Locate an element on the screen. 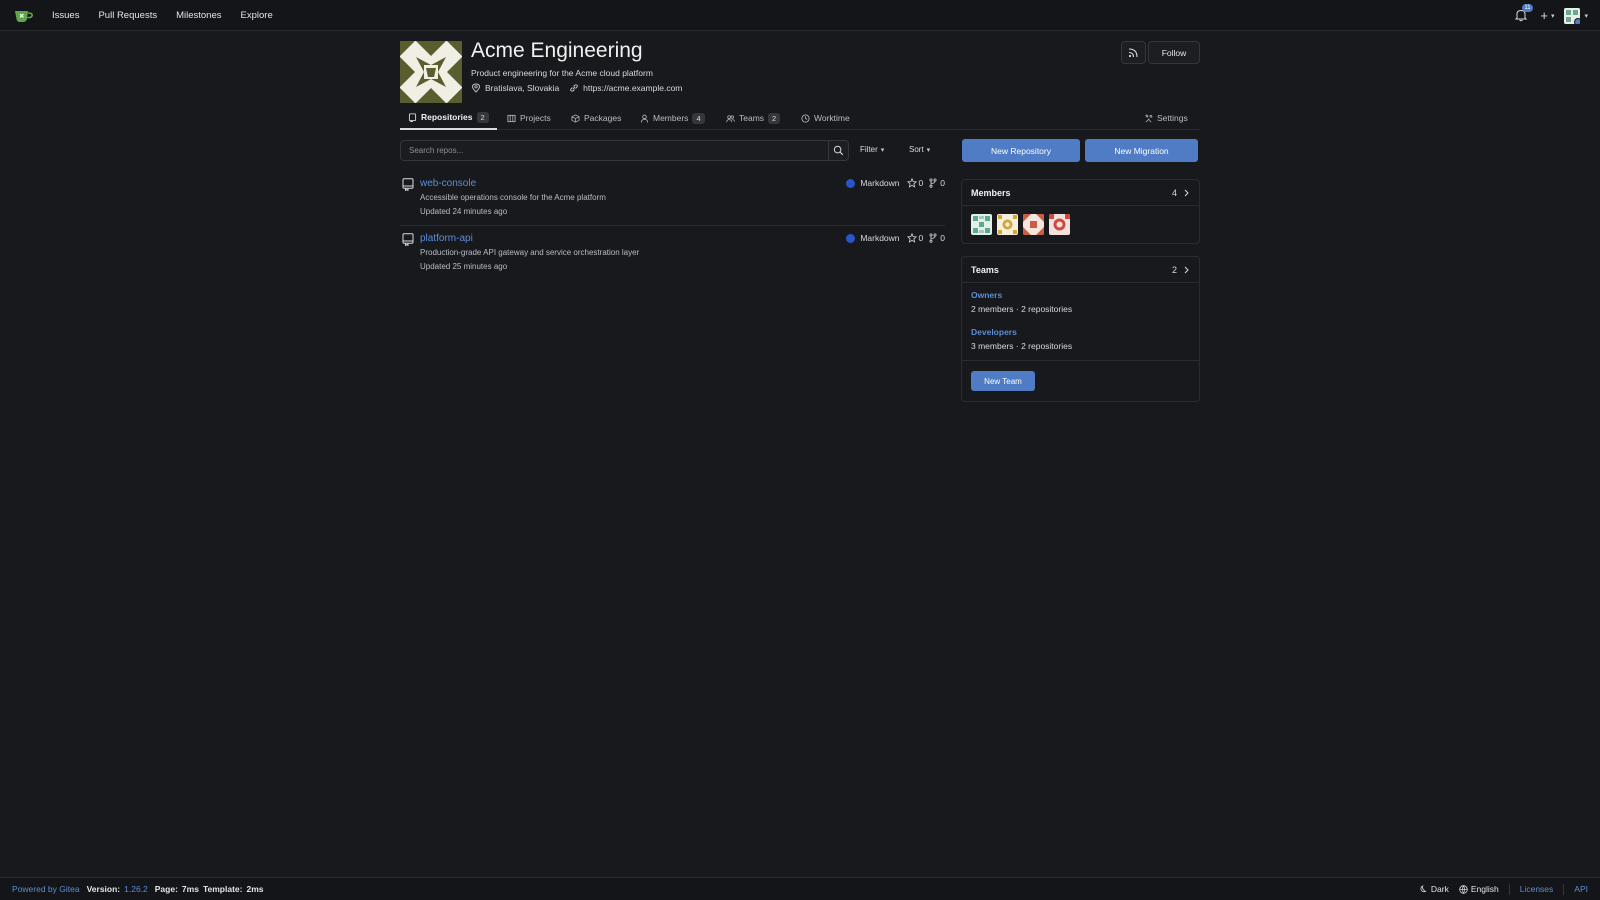 The width and height of the screenshot is (1600, 900). repo-stats: Markdown 0 0 is located at coordinates (895, 238).